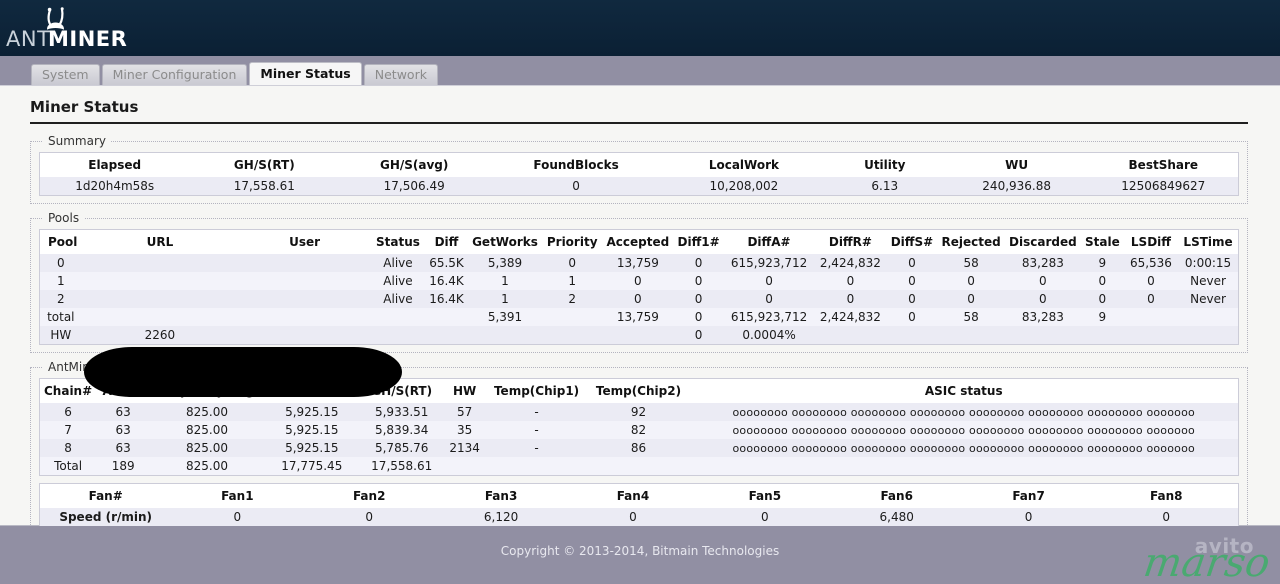  Describe the element at coordinates (60, 241) in the screenshot. I see `pools-col-pool: Pool` at that location.